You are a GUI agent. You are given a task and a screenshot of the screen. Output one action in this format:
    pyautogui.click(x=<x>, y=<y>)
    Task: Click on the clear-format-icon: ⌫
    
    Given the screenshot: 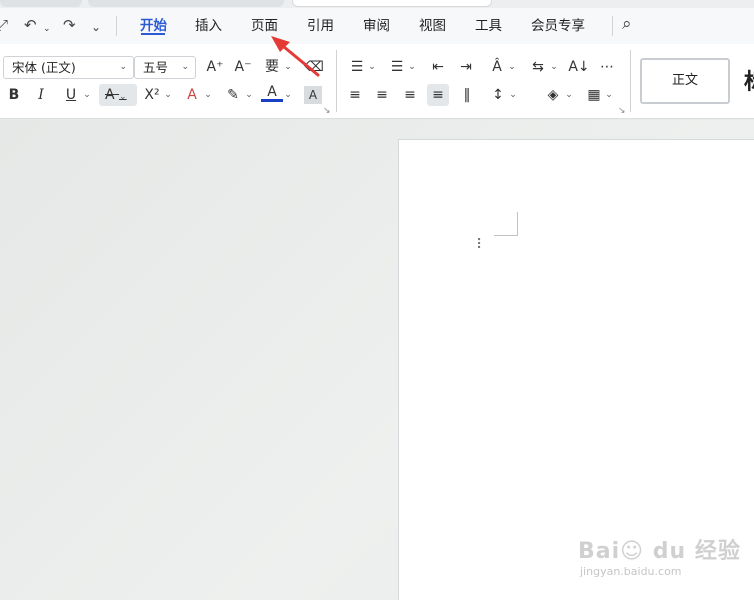 What is the action you would take?
    pyautogui.click(x=314, y=67)
    